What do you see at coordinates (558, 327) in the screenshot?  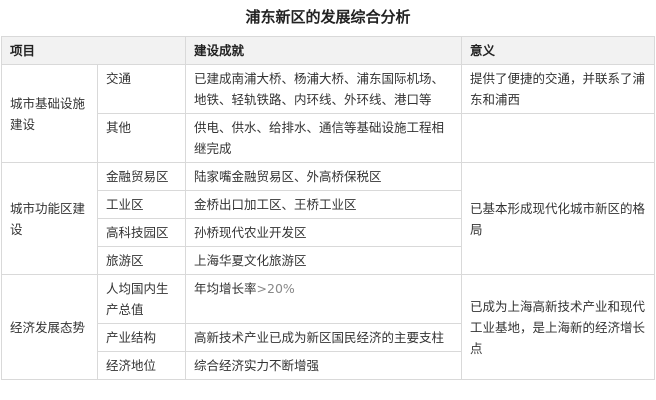 I see `meaning-cell: 已成为上海高新技术产业和现代工业基地，是上海新的经济增长点` at bounding box center [558, 327].